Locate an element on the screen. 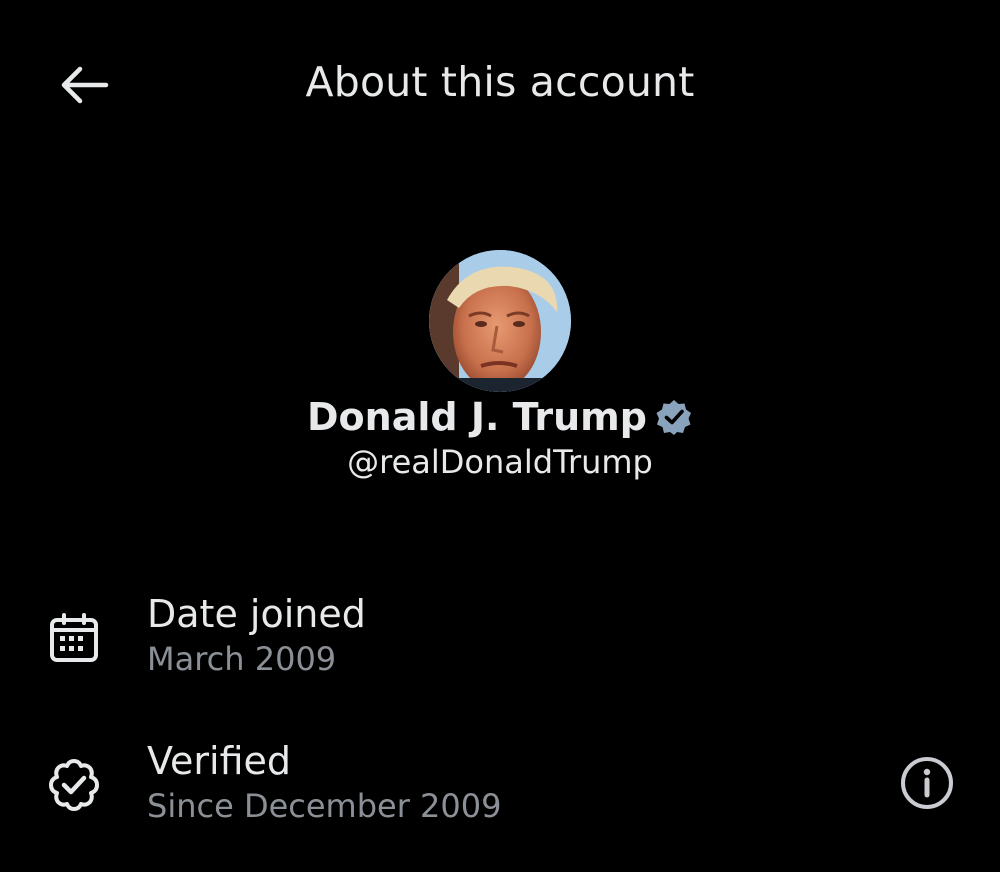 The width and height of the screenshot is (1000, 872). date-joined-text: Date joined March 2009 is located at coordinates (256, 635).